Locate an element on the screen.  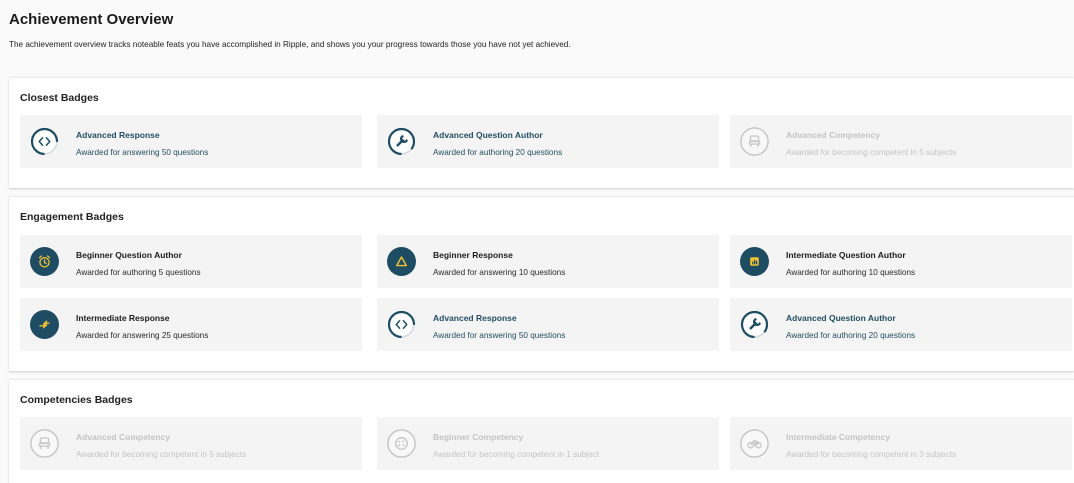
badge-title: Intermediate Competency is located at coordinates (838, 437).